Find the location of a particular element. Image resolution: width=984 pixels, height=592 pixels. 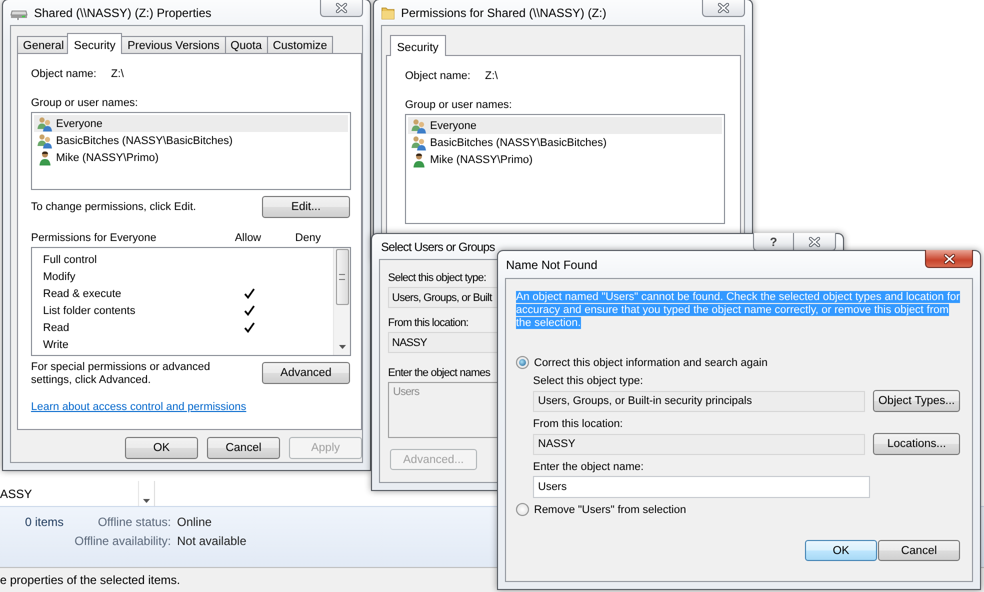

tab: Previous Versions is located at coordinates (173, 44).